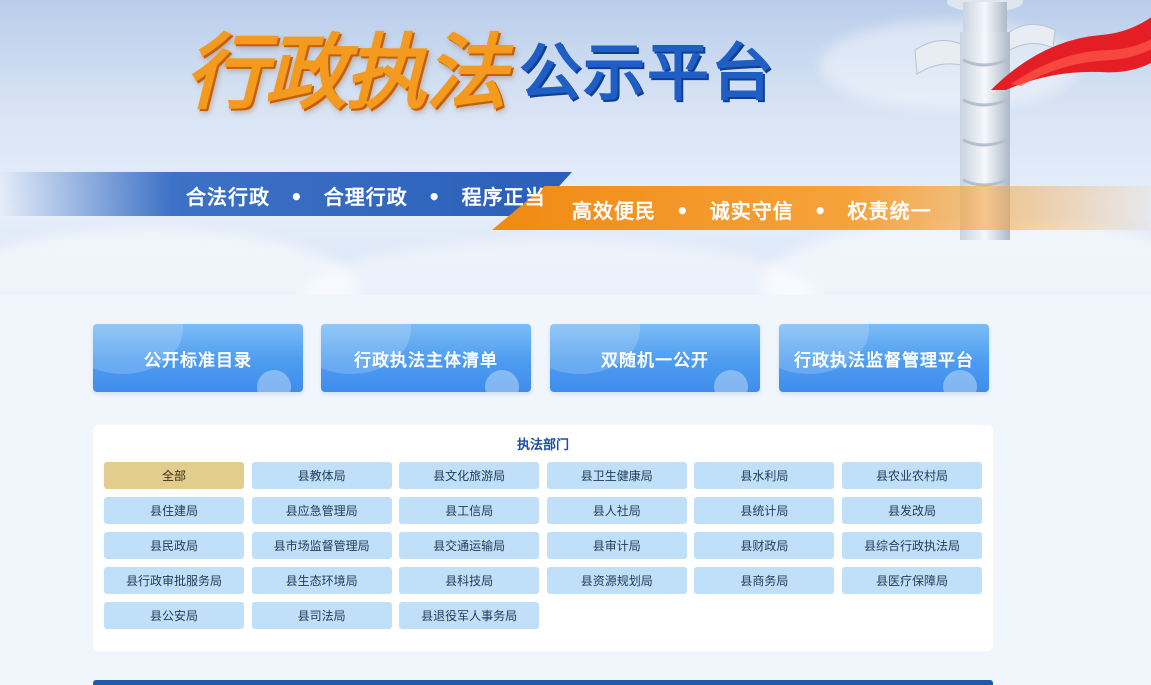 This screenshot has height=685, width=1151. What do you see at coordinates (911, 510) in the screenshot?
I see `department-filter-item: 县发改局` at bounding box center [911, 510].